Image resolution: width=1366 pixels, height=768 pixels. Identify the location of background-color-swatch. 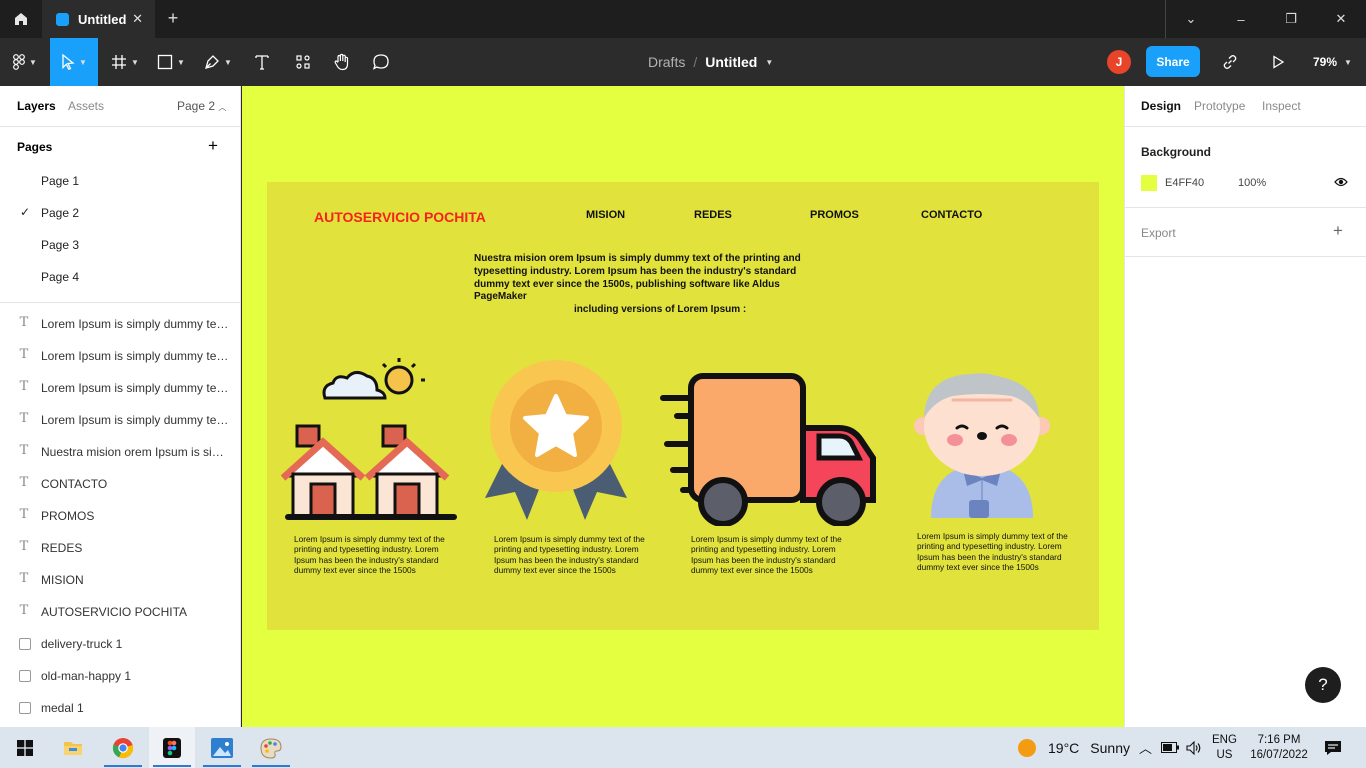
(1149, 183).